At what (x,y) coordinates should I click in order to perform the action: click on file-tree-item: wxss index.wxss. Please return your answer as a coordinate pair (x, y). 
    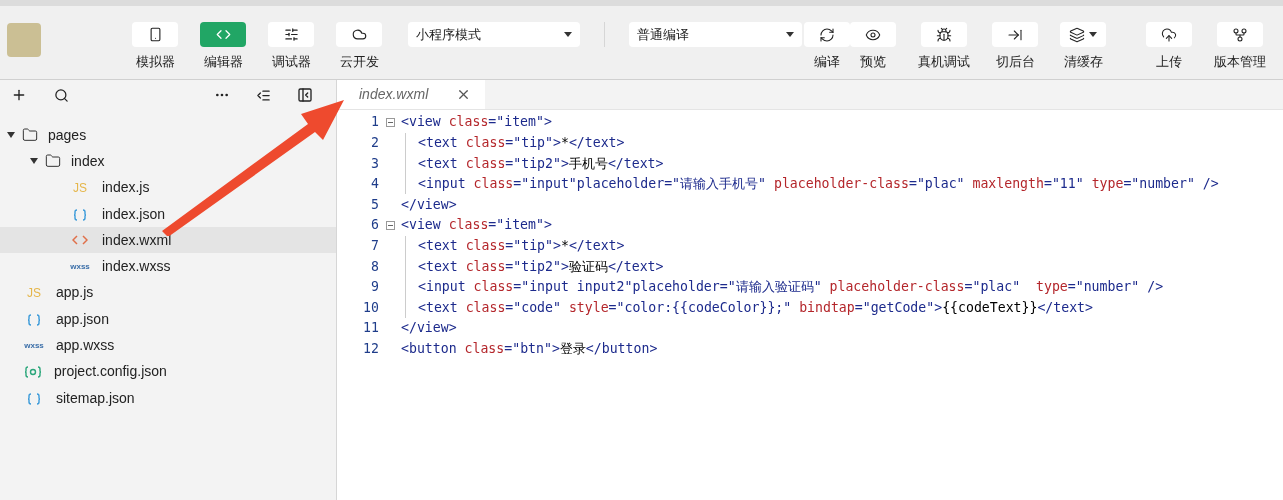
    Looking at the image, I should click on (168, 266).